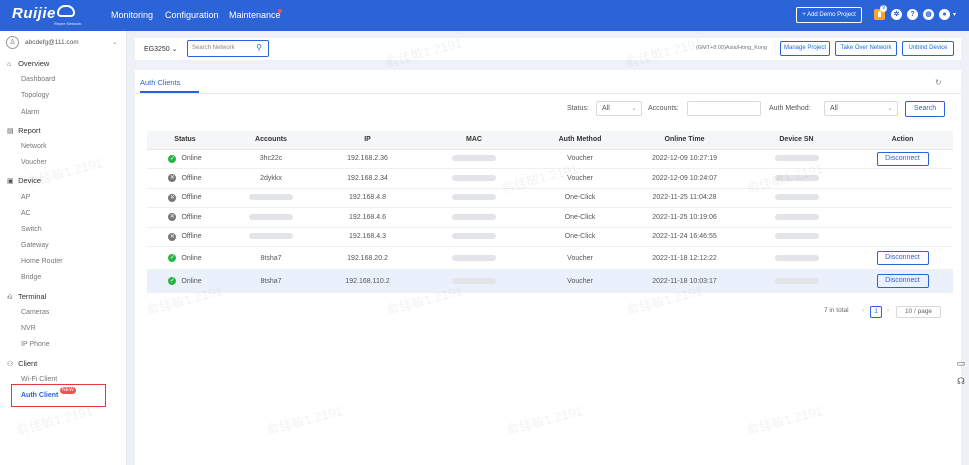 The height and width of the screenshot is (465, 969). What do you see at coordinates (35, 95) in the screenshot?
I see `sidebar-item-topology: Topology` at bounding box center [35, 95].